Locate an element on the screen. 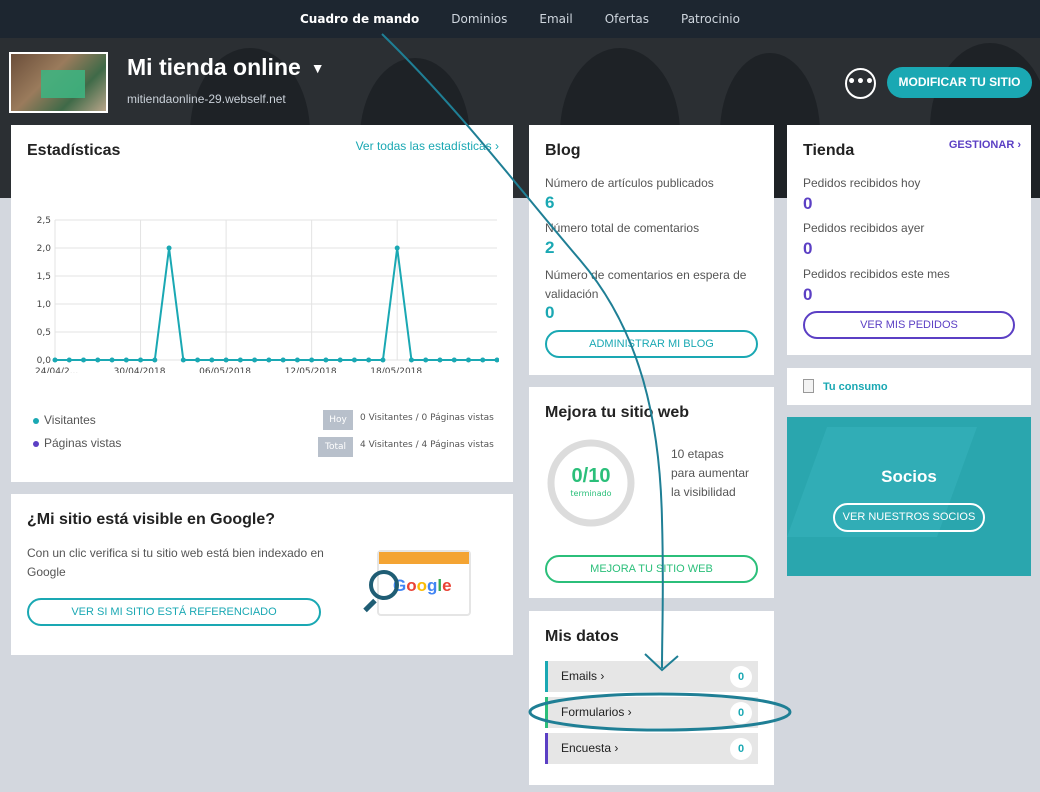 This screenshot has height=792, width=1040. y-tick-label: 1,5 is located at coordinates (44, 277).